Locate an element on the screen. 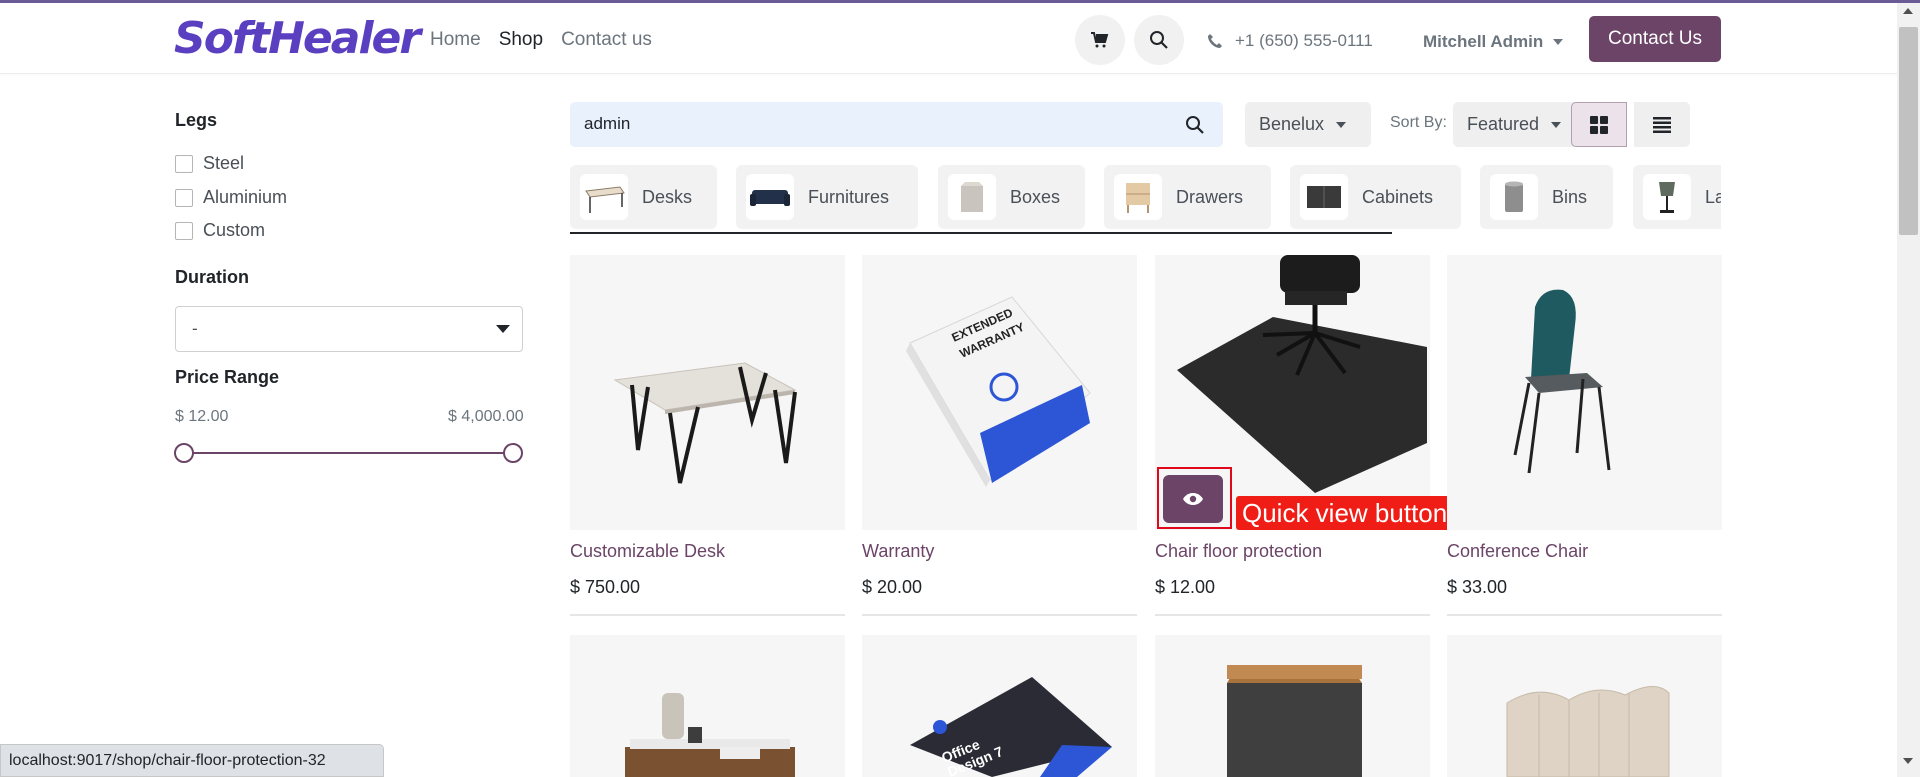  category-label: Drawers is located at coordinates (1210, 196).